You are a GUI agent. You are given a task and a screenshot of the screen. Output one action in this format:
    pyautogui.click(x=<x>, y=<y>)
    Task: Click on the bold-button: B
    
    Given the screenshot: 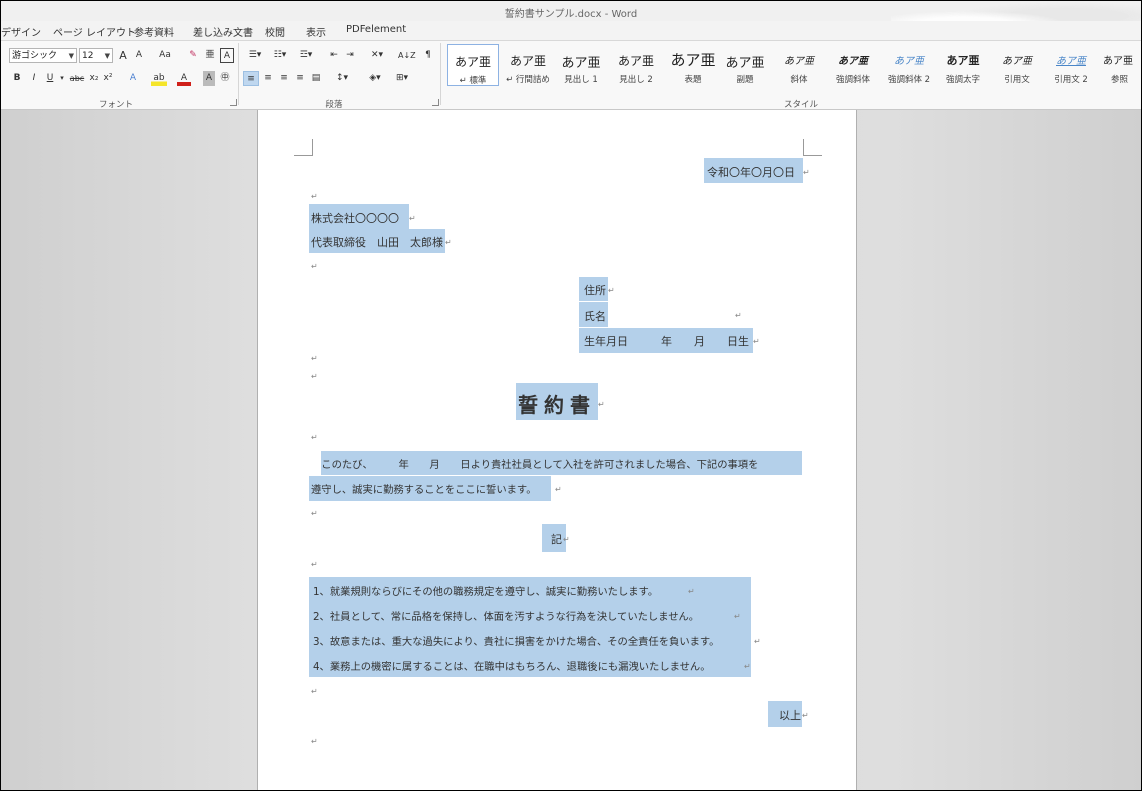 What is the action you would take?
    pyautogui.click(x=17, y=78)
    